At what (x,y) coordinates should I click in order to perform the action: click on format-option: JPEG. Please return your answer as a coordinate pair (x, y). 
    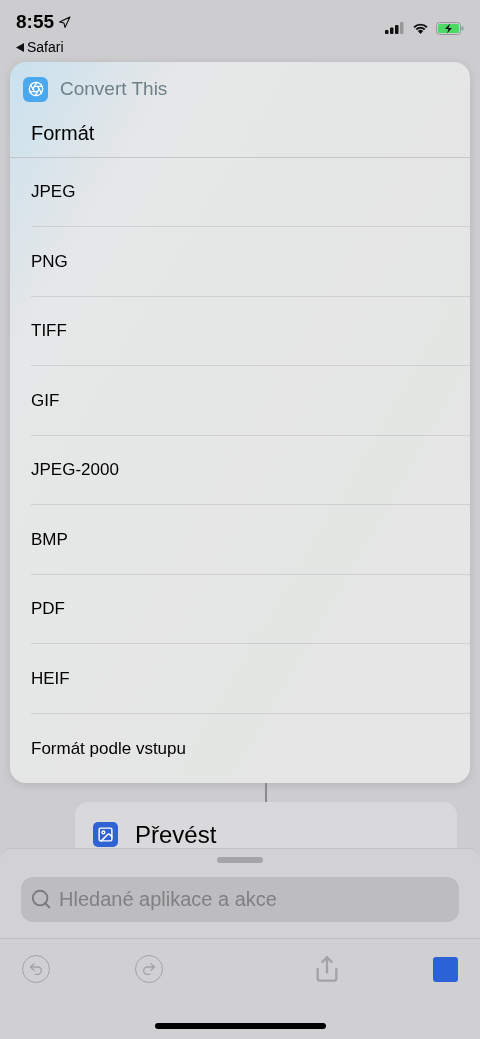
    Looking at the image, I should click on (53, 192).